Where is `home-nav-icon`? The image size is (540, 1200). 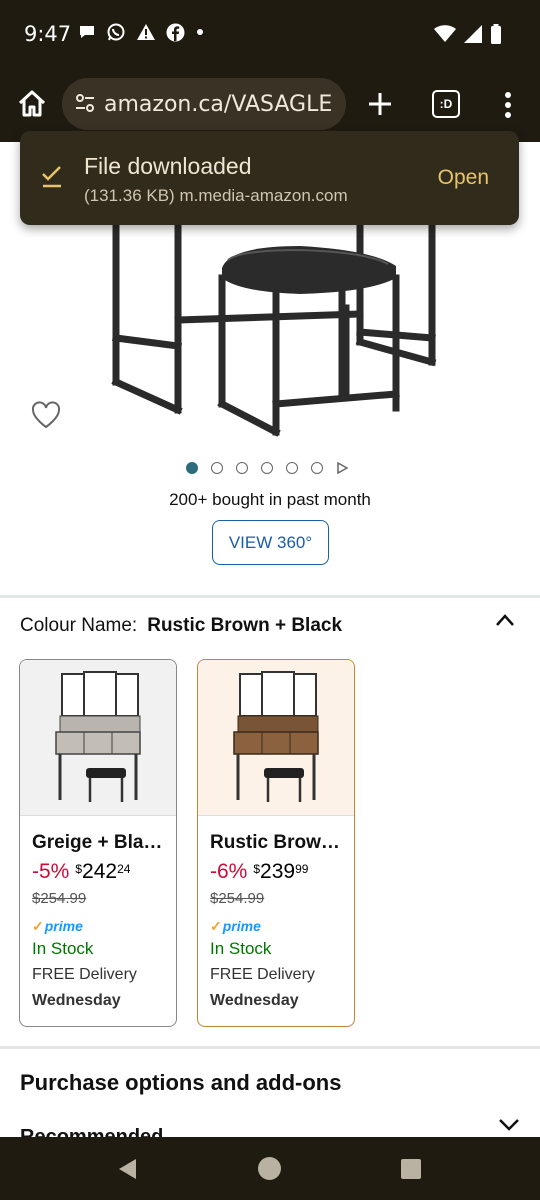 home-nav-icon is located at coordinates (269, 1168).